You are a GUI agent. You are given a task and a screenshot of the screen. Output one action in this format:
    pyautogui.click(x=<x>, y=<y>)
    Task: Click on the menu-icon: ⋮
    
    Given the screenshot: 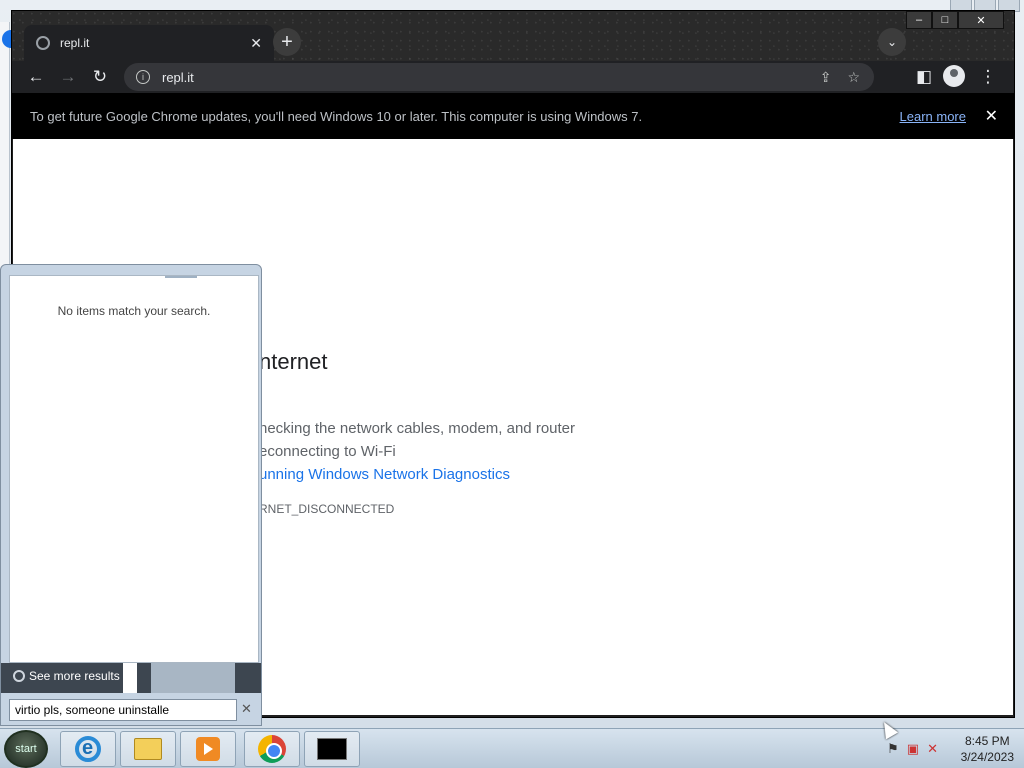 What is the action you would take?
    pyautogui.click(x=988, y=77)
    